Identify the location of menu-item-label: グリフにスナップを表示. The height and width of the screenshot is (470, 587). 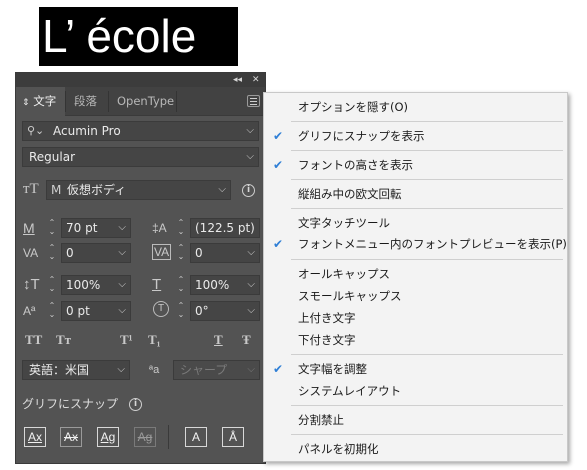
(361, 136).